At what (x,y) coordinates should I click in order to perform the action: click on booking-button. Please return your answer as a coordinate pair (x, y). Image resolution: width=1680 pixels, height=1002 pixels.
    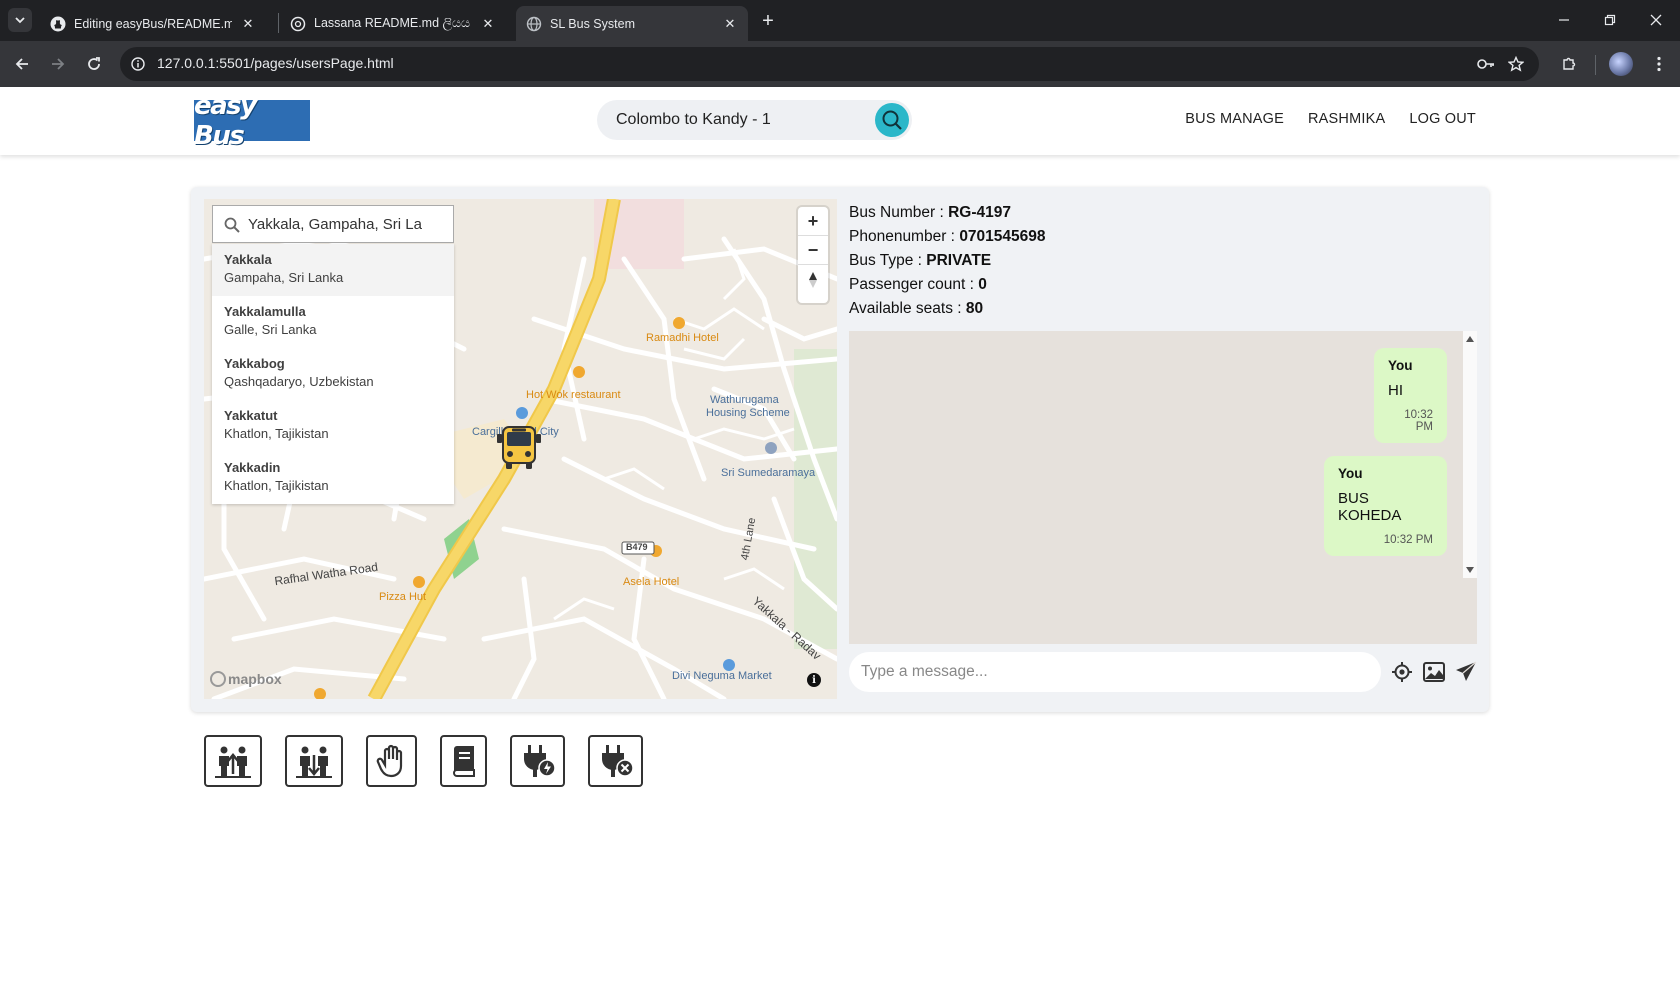
    Looking at the image, I should click on (463, 761).